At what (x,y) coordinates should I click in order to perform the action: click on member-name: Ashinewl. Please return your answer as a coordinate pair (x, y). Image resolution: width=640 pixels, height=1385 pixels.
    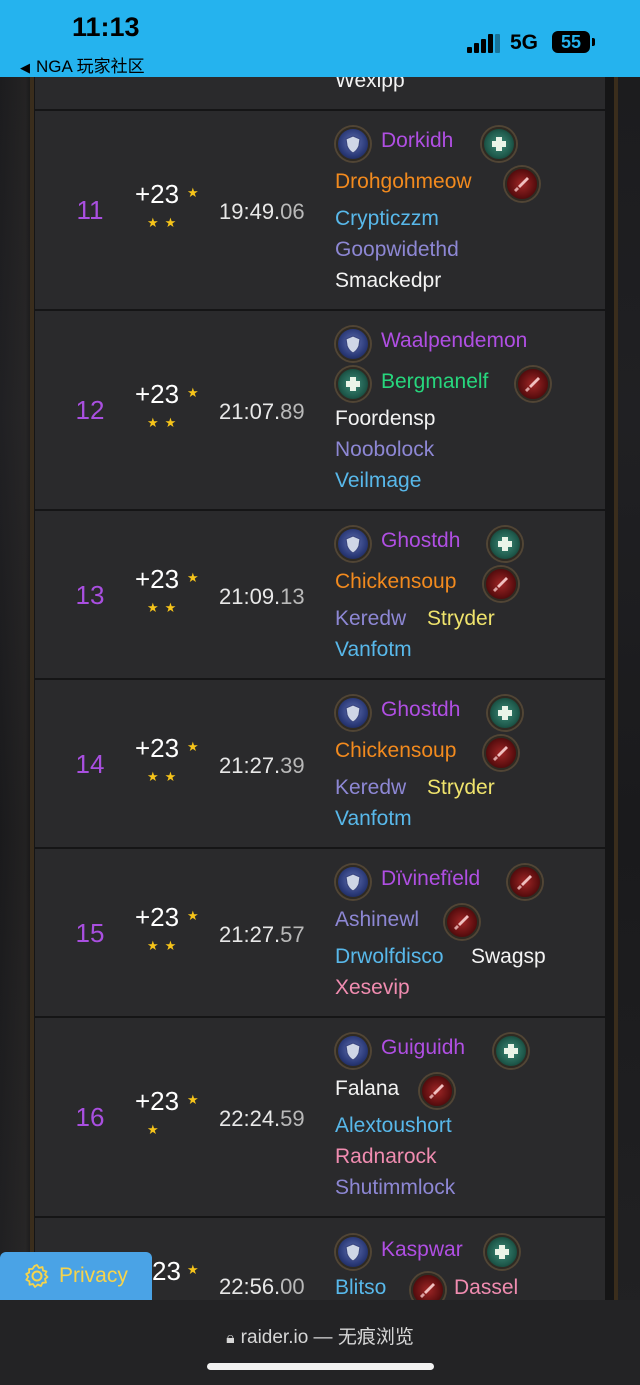
    Looking at the image, I should click on (377, 920).